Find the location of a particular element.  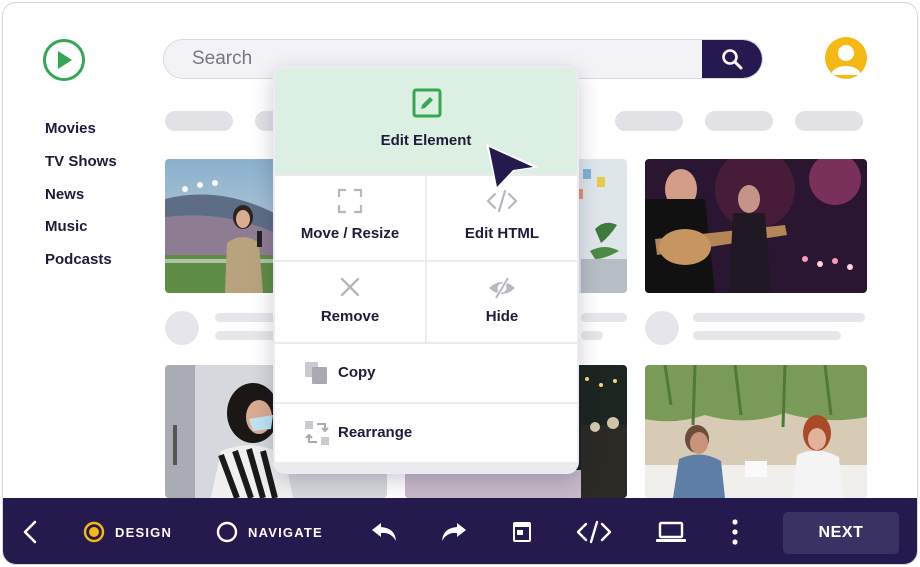

pencil-edit-icon is located at coordinates (427, 103).